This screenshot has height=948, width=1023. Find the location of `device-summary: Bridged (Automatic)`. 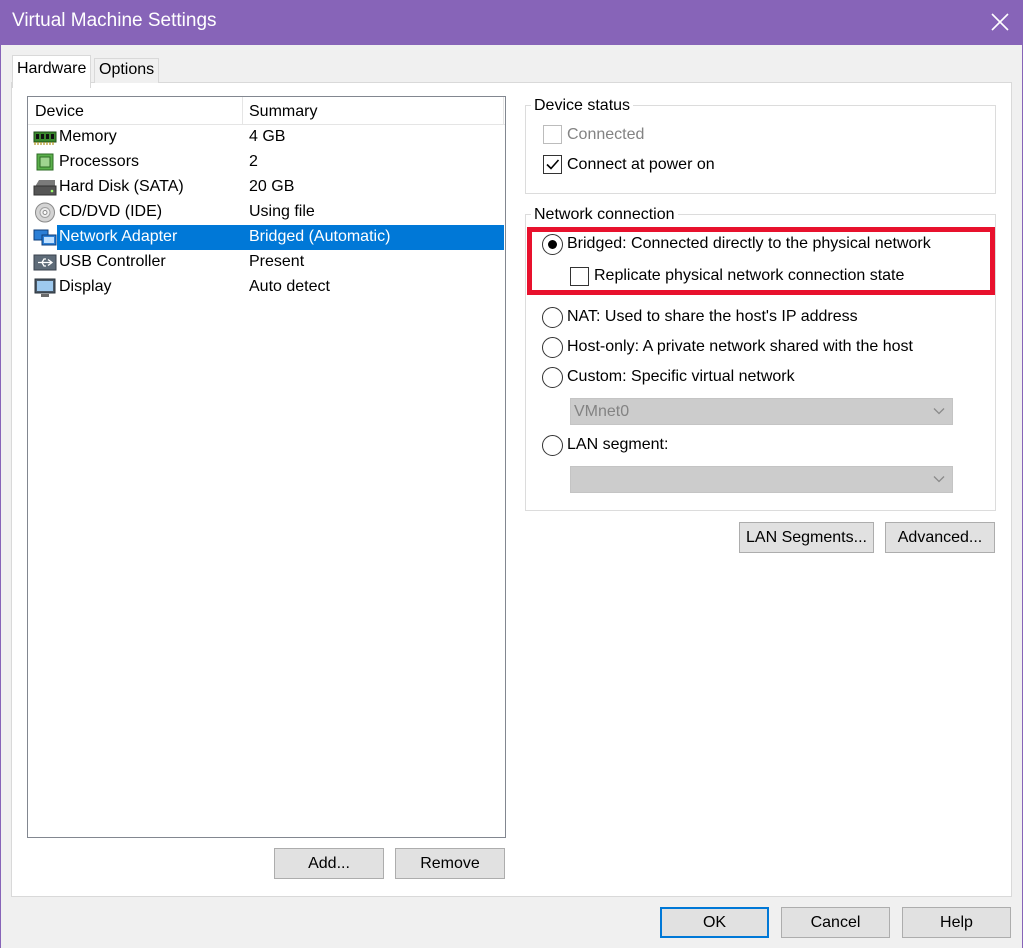

device-summary: Bridged (Automatic) is located at coordinates (320, 236).